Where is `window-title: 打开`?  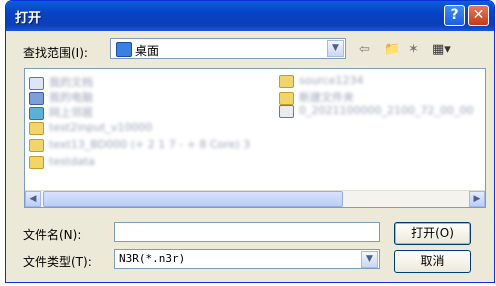 window-title: 打开 is located at coordinates (28, 18).